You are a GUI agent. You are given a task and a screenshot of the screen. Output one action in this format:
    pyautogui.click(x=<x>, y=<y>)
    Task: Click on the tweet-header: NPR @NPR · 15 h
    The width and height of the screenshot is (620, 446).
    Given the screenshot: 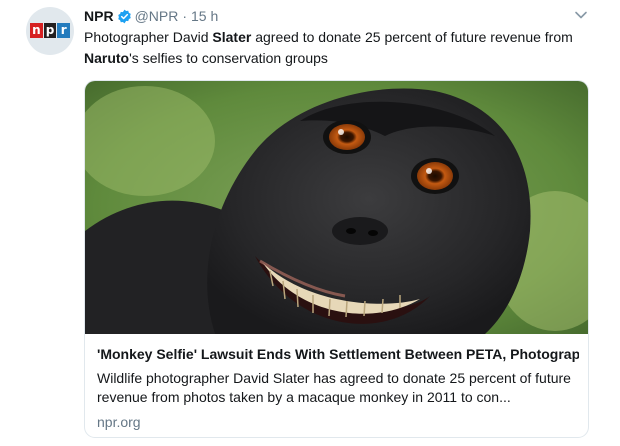 What is the action you would take?
    pyautogui.click(x=151, y=16)
    